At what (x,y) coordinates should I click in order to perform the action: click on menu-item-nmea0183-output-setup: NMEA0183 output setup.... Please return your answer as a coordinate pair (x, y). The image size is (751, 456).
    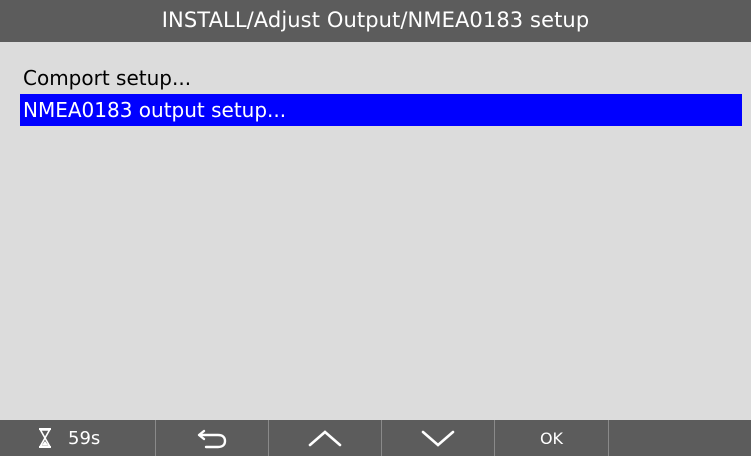
    Looking at the image, I should click on (381, 110).